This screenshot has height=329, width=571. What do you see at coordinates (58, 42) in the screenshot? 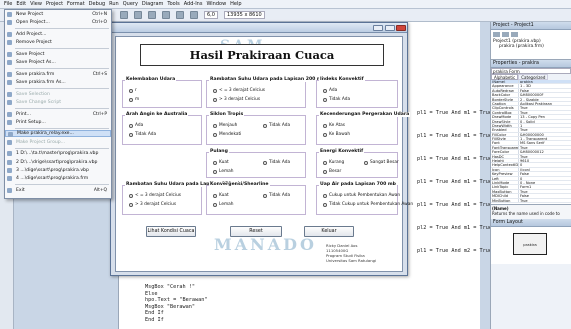
I see `file-menu-item: Remove Project` at bounding box center [58, 42].